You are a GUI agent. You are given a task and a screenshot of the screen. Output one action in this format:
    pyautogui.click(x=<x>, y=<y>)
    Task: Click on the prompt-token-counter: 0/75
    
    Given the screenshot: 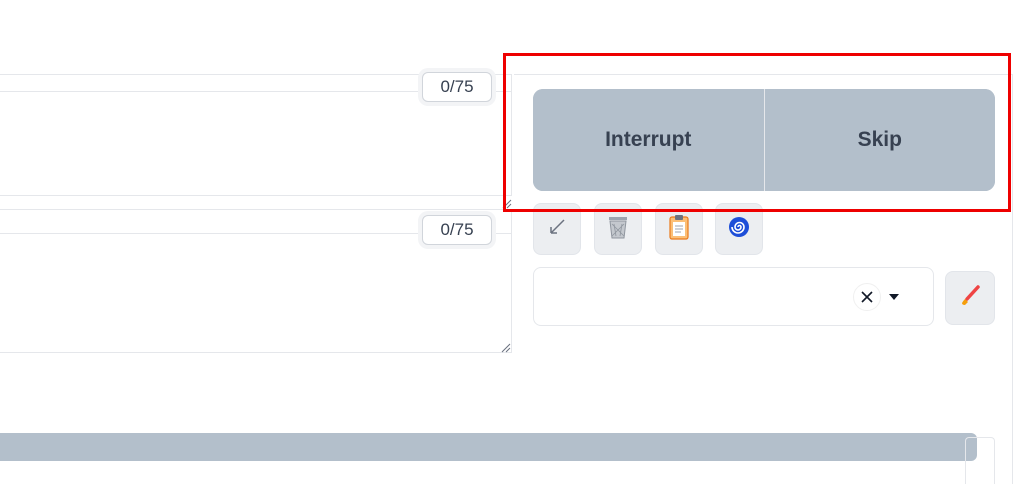 What is the action you would take?
    pyautogui.click(x=457, y=87)
    